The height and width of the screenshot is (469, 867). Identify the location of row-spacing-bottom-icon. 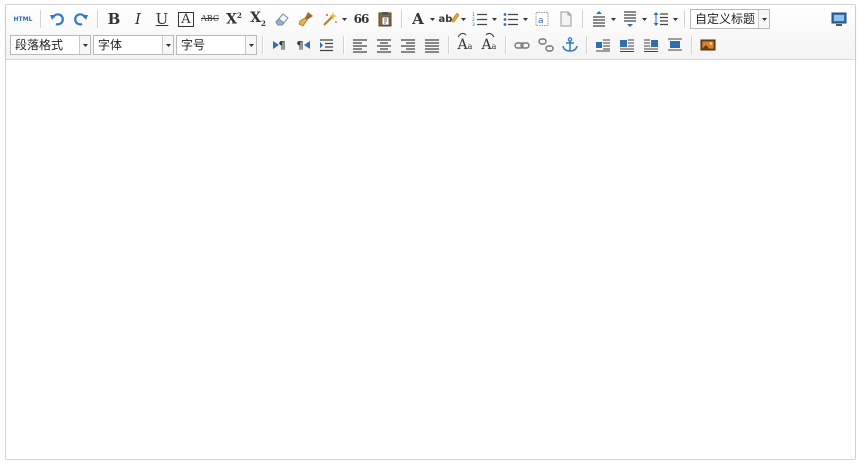
(630, 19).